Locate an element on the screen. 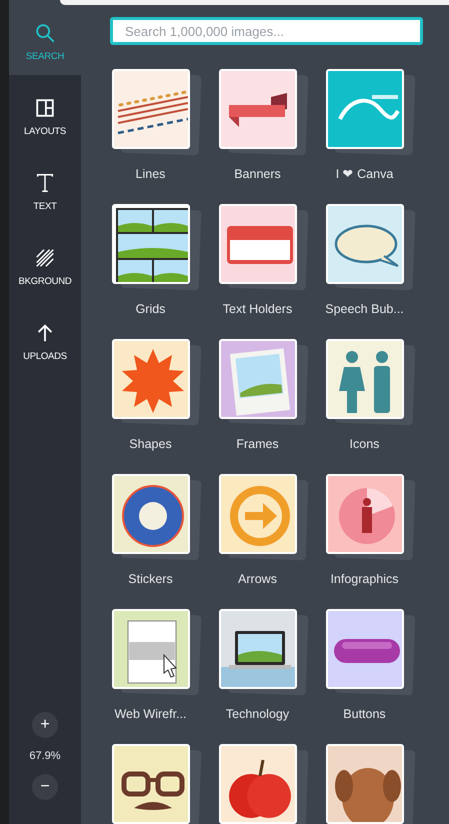 This screenshot has height=824, width=449. hatch-icon is located at coordinates (45, 258).